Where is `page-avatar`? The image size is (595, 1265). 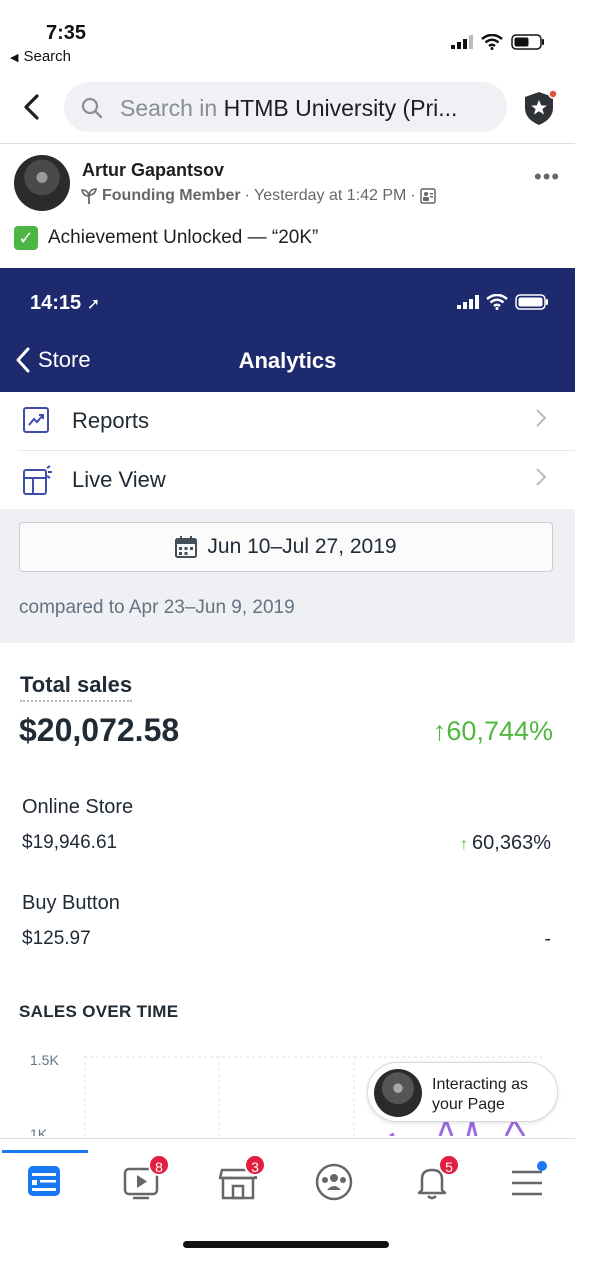
page-avatar is located at coordinates (398, 1093).